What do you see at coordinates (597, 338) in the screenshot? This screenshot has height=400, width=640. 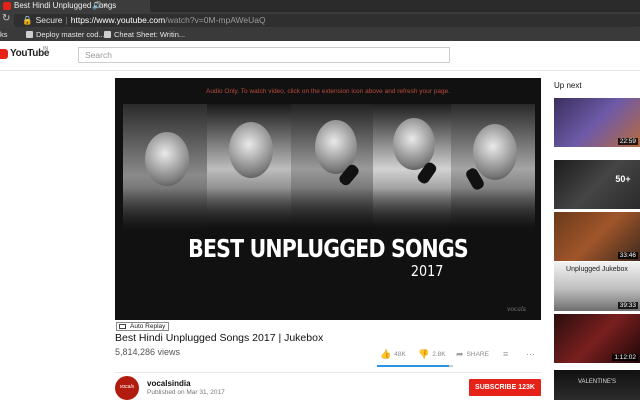 I see `up-next-item: 1:12:02` at bounding box center [597, 338].